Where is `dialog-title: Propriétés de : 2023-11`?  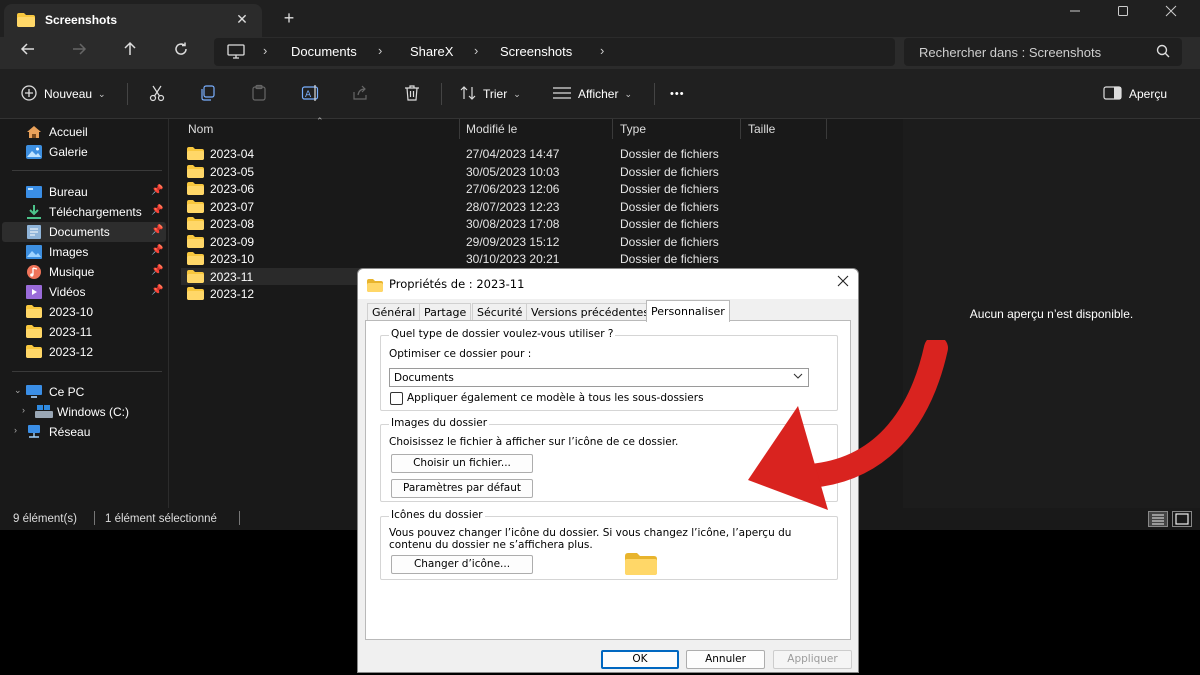
dialog-title: Propriétés de : 2023-11 is located at coordinates (457, 284).